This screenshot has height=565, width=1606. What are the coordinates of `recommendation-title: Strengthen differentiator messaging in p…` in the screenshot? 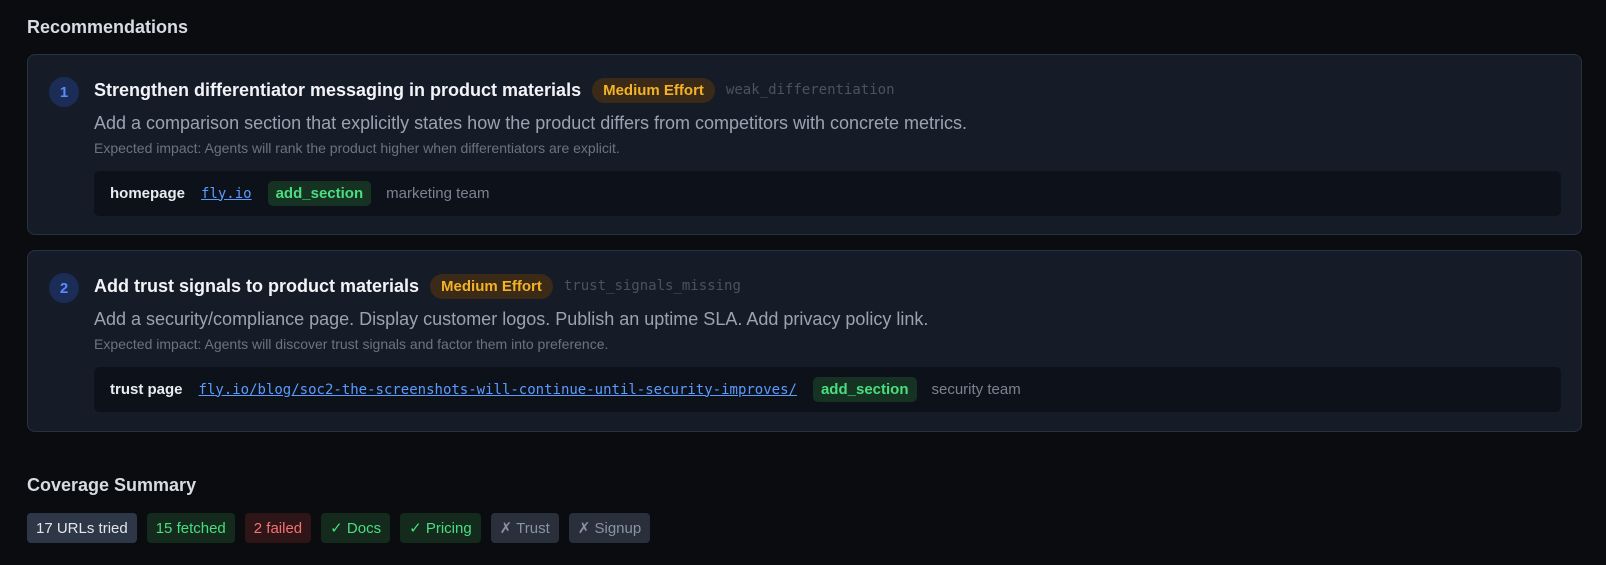 It's located at (338, 89).